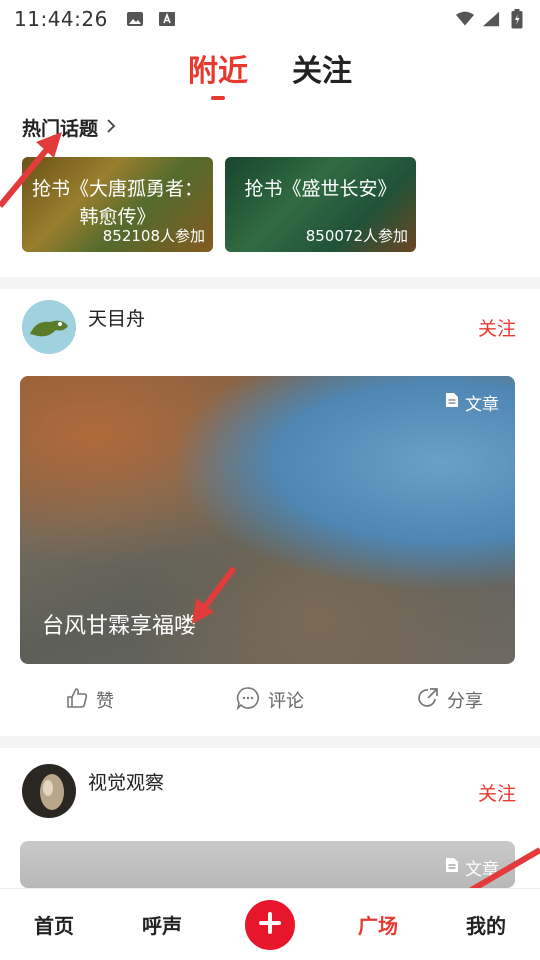  I want to click on nav-mine: 我的, so click(486, 924).